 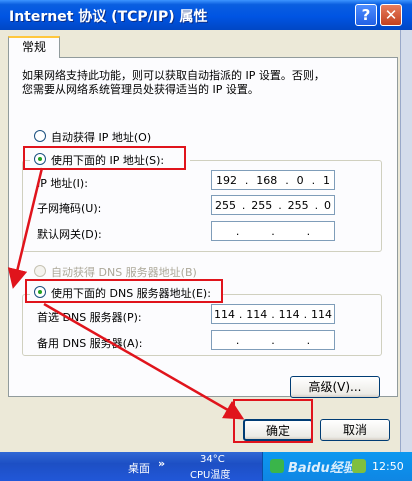 What do you see at coordinates (210, 475) in the screenshot?
I see `cpu-temperature-label: CPU温度` at bounding box center [210, 475].